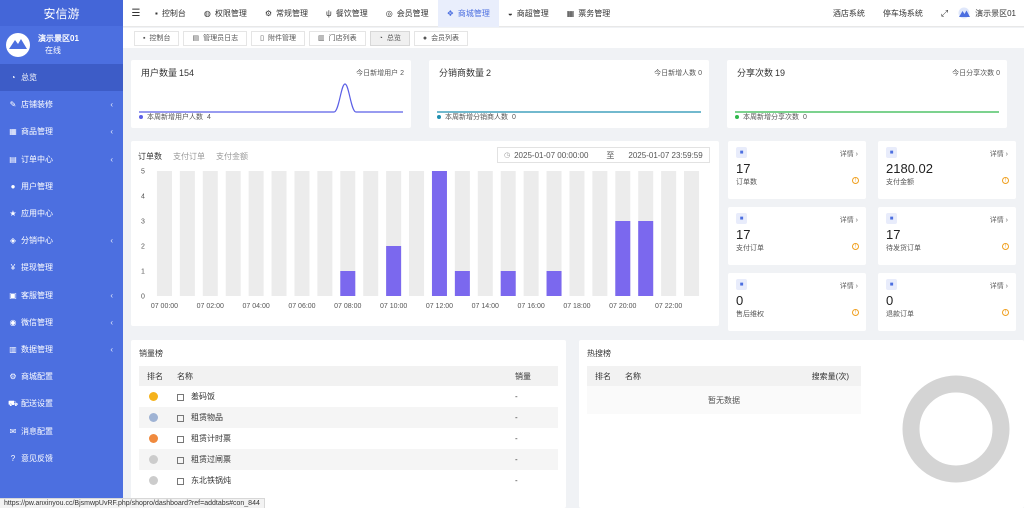 This screenshot has height=508, width=1024. Describe the element at coordinates (849, 13) in the screenshot. I see `hotel-system-link: 酒店系统` at that location.